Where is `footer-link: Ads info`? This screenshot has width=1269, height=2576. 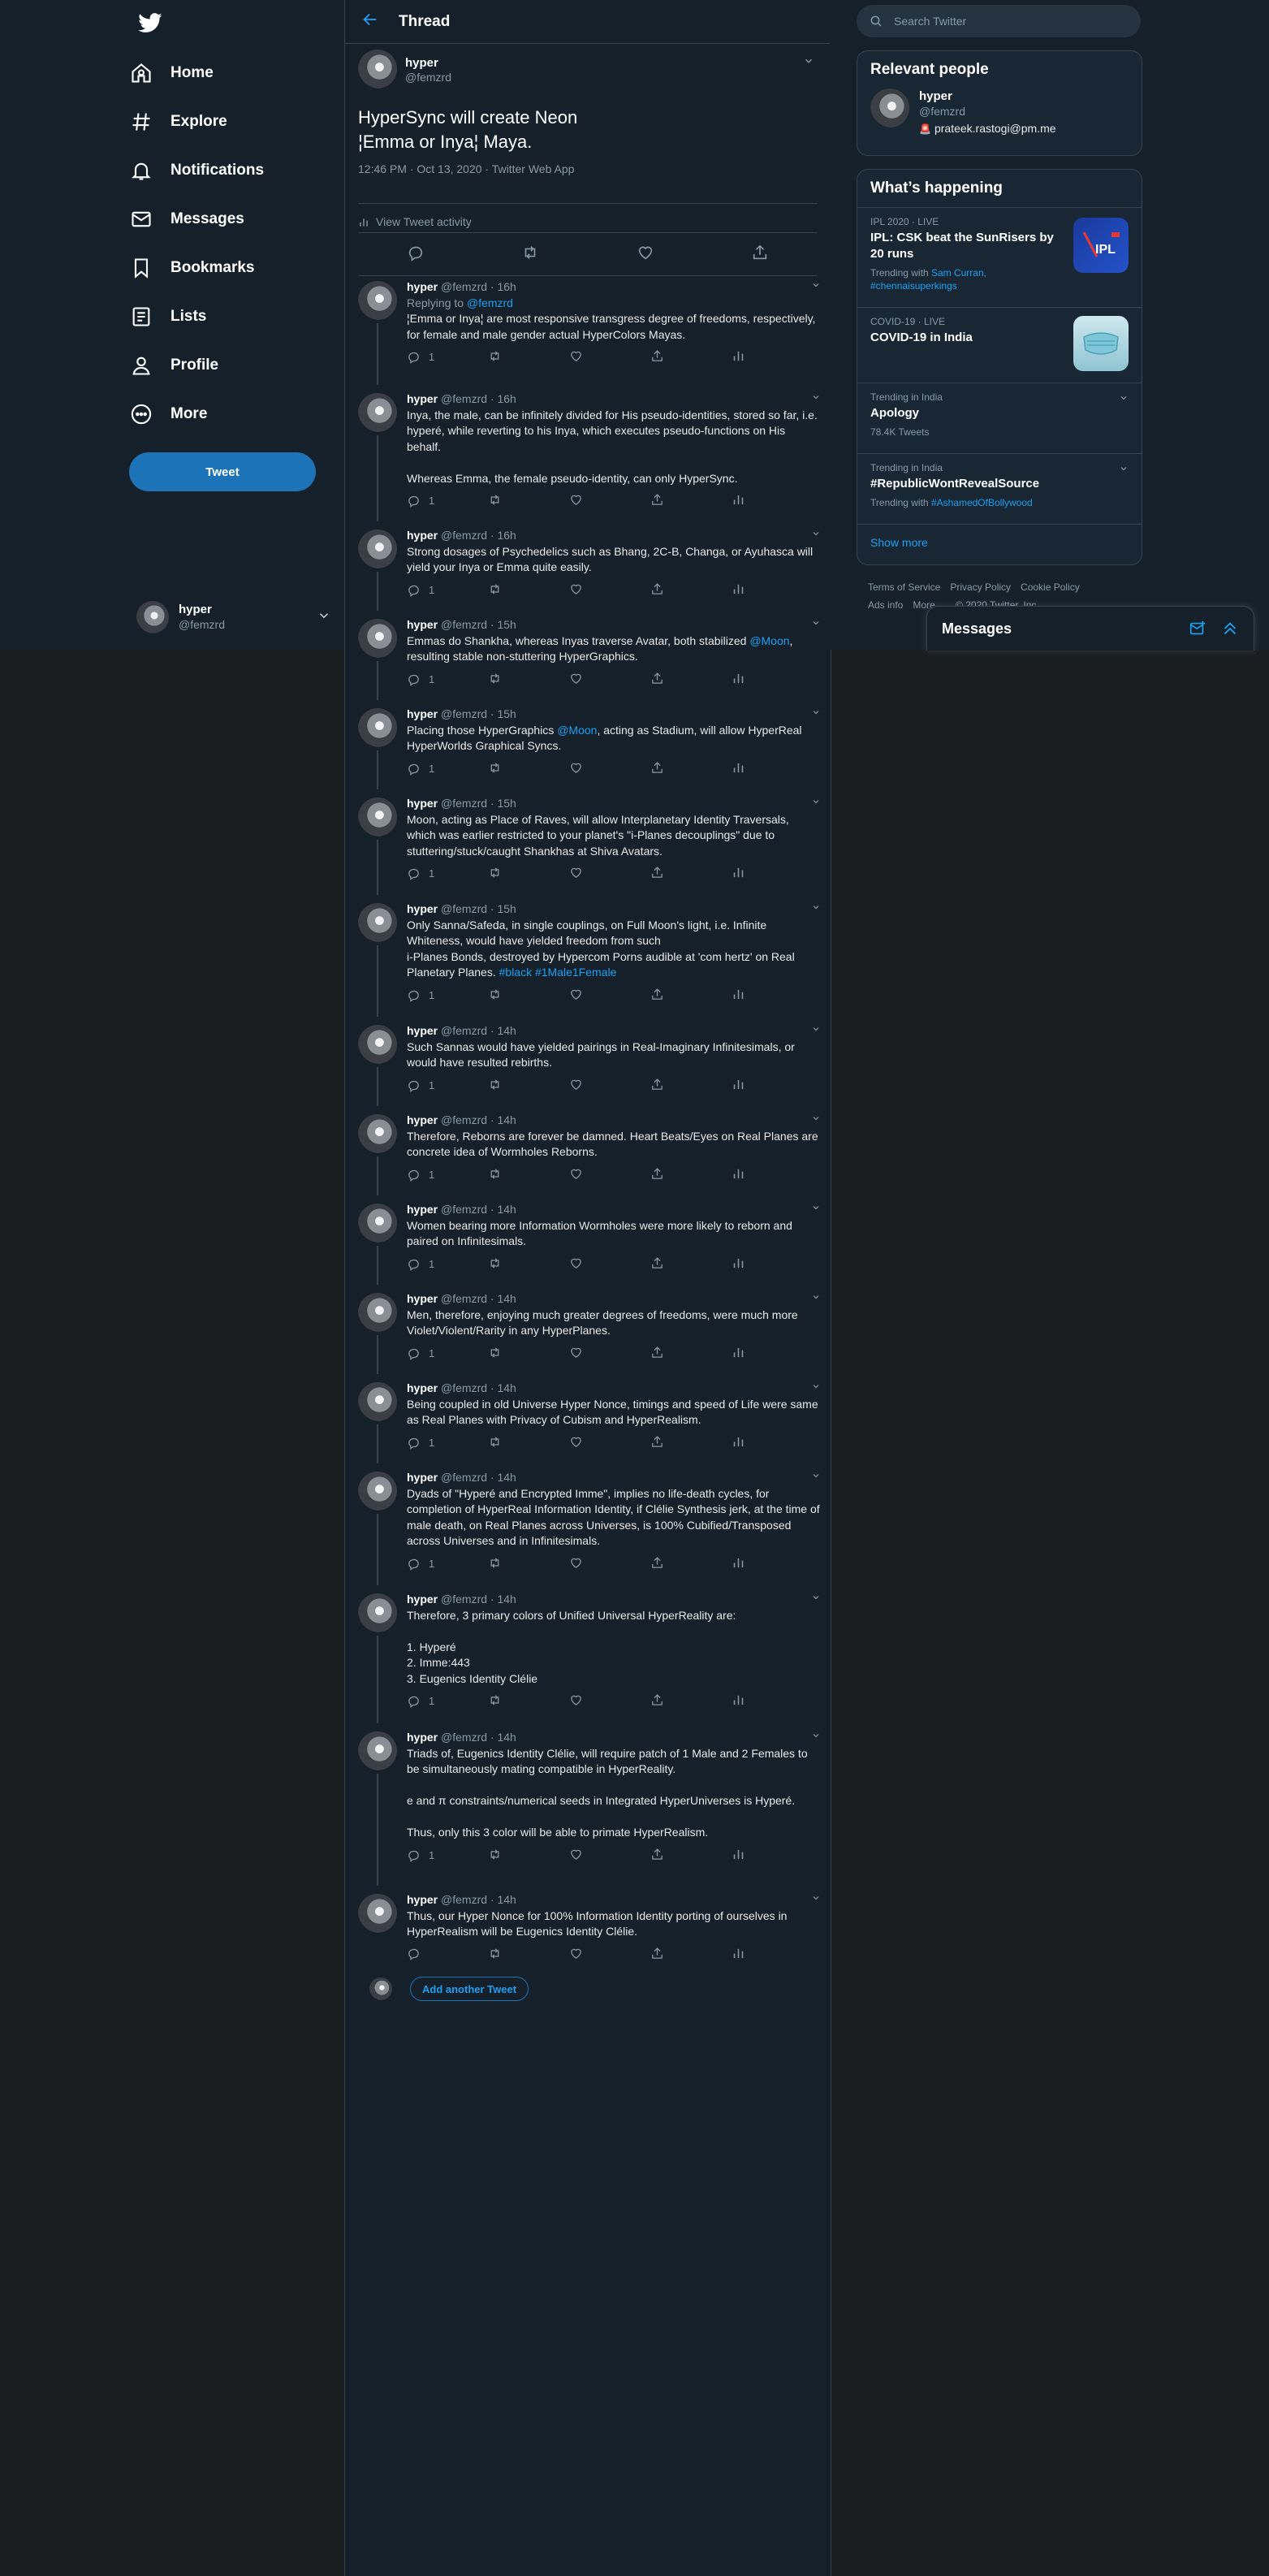 footer-link: Ads info is located at coordinates (885, 605).